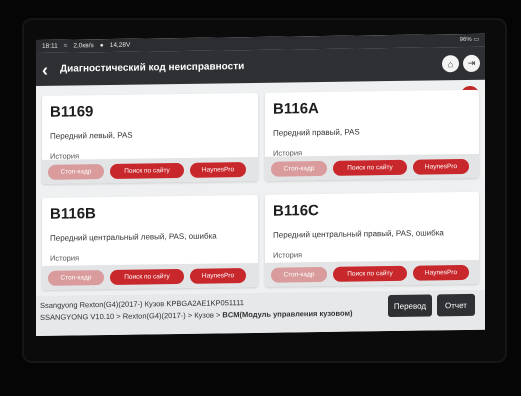 This screenshot has height=396, width=521. What do you see at coordinates (73, 214) in the screenshot?
I see `dtc-code: B116B` at bounding box center [73, 214].